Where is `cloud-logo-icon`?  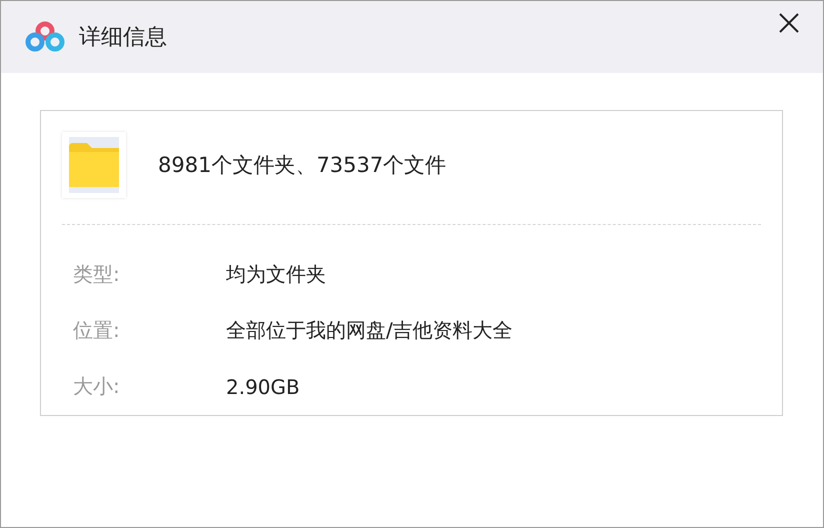
cloud-logo-icon is located at coordinates (45, 37).